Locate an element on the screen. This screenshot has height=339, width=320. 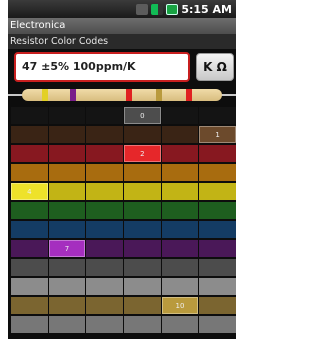
sync-icon is located at coordinates (142, 9).